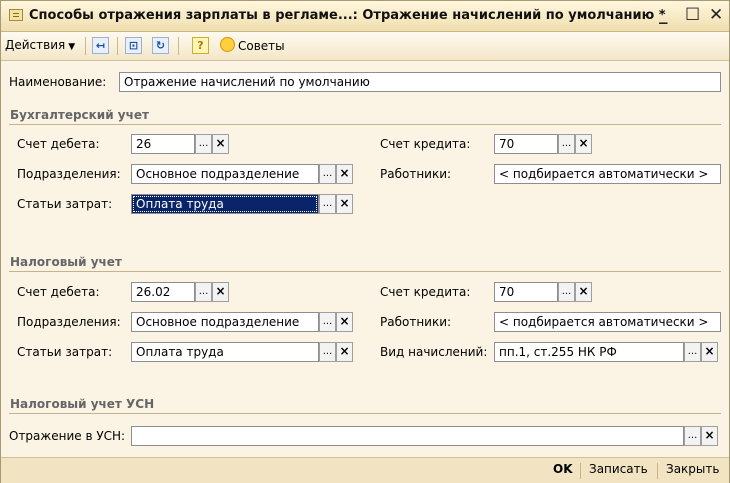 The image size is (730, 483). I want to click on department-label: Подразделения:, so click(69, 174).